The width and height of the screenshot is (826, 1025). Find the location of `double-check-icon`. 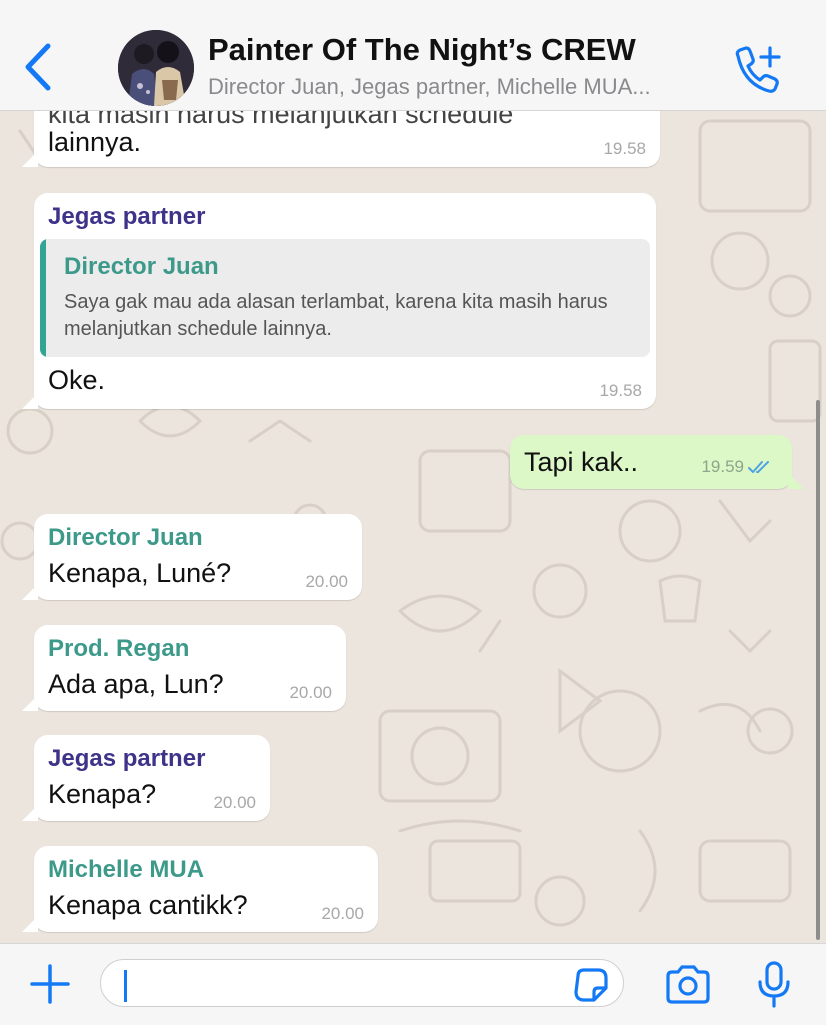

double-check-icon is located at coordinates (758, 467).